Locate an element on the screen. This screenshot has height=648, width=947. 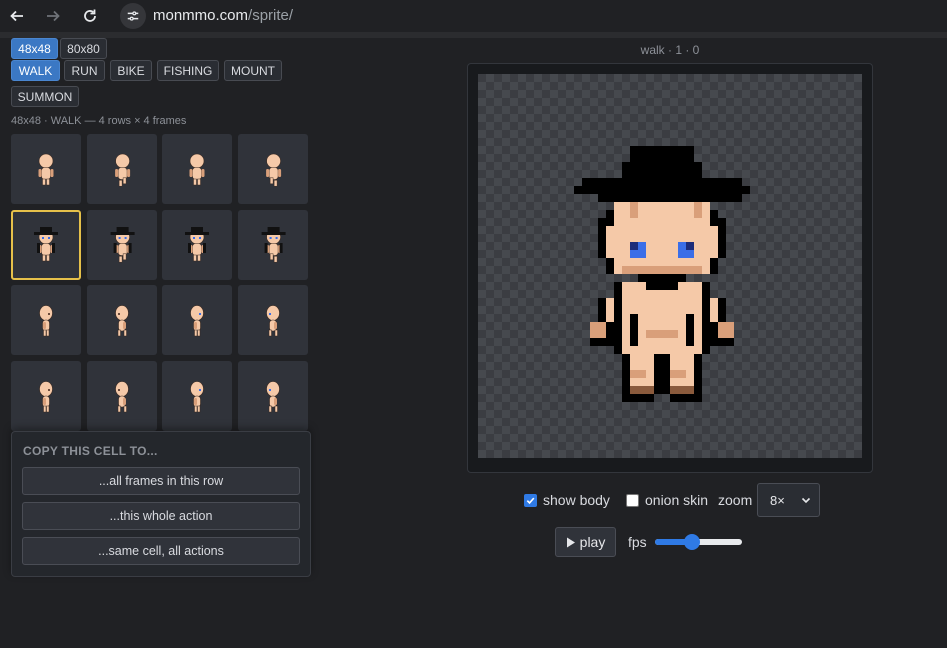
frame-cell-r1-c2 is located at coordinates (197, 244).